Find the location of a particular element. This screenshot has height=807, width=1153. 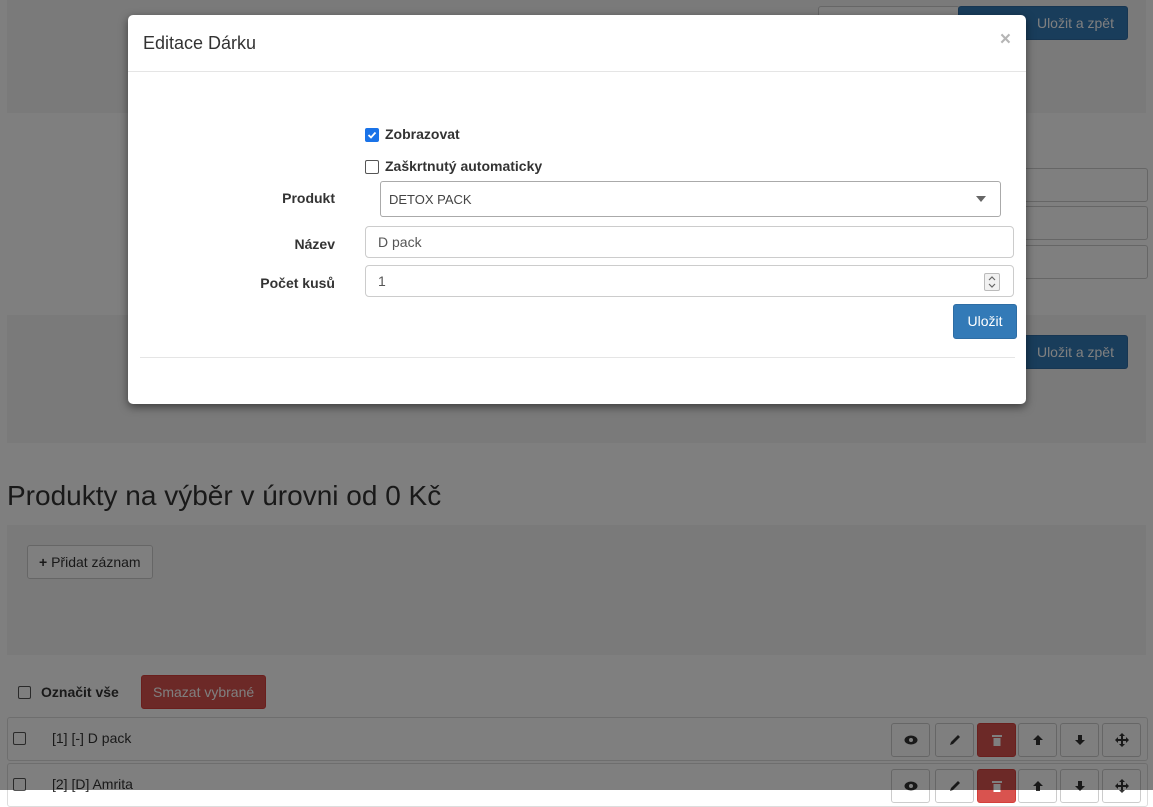

quantity-label: Počet kusů is located at coordinates (297, 283).